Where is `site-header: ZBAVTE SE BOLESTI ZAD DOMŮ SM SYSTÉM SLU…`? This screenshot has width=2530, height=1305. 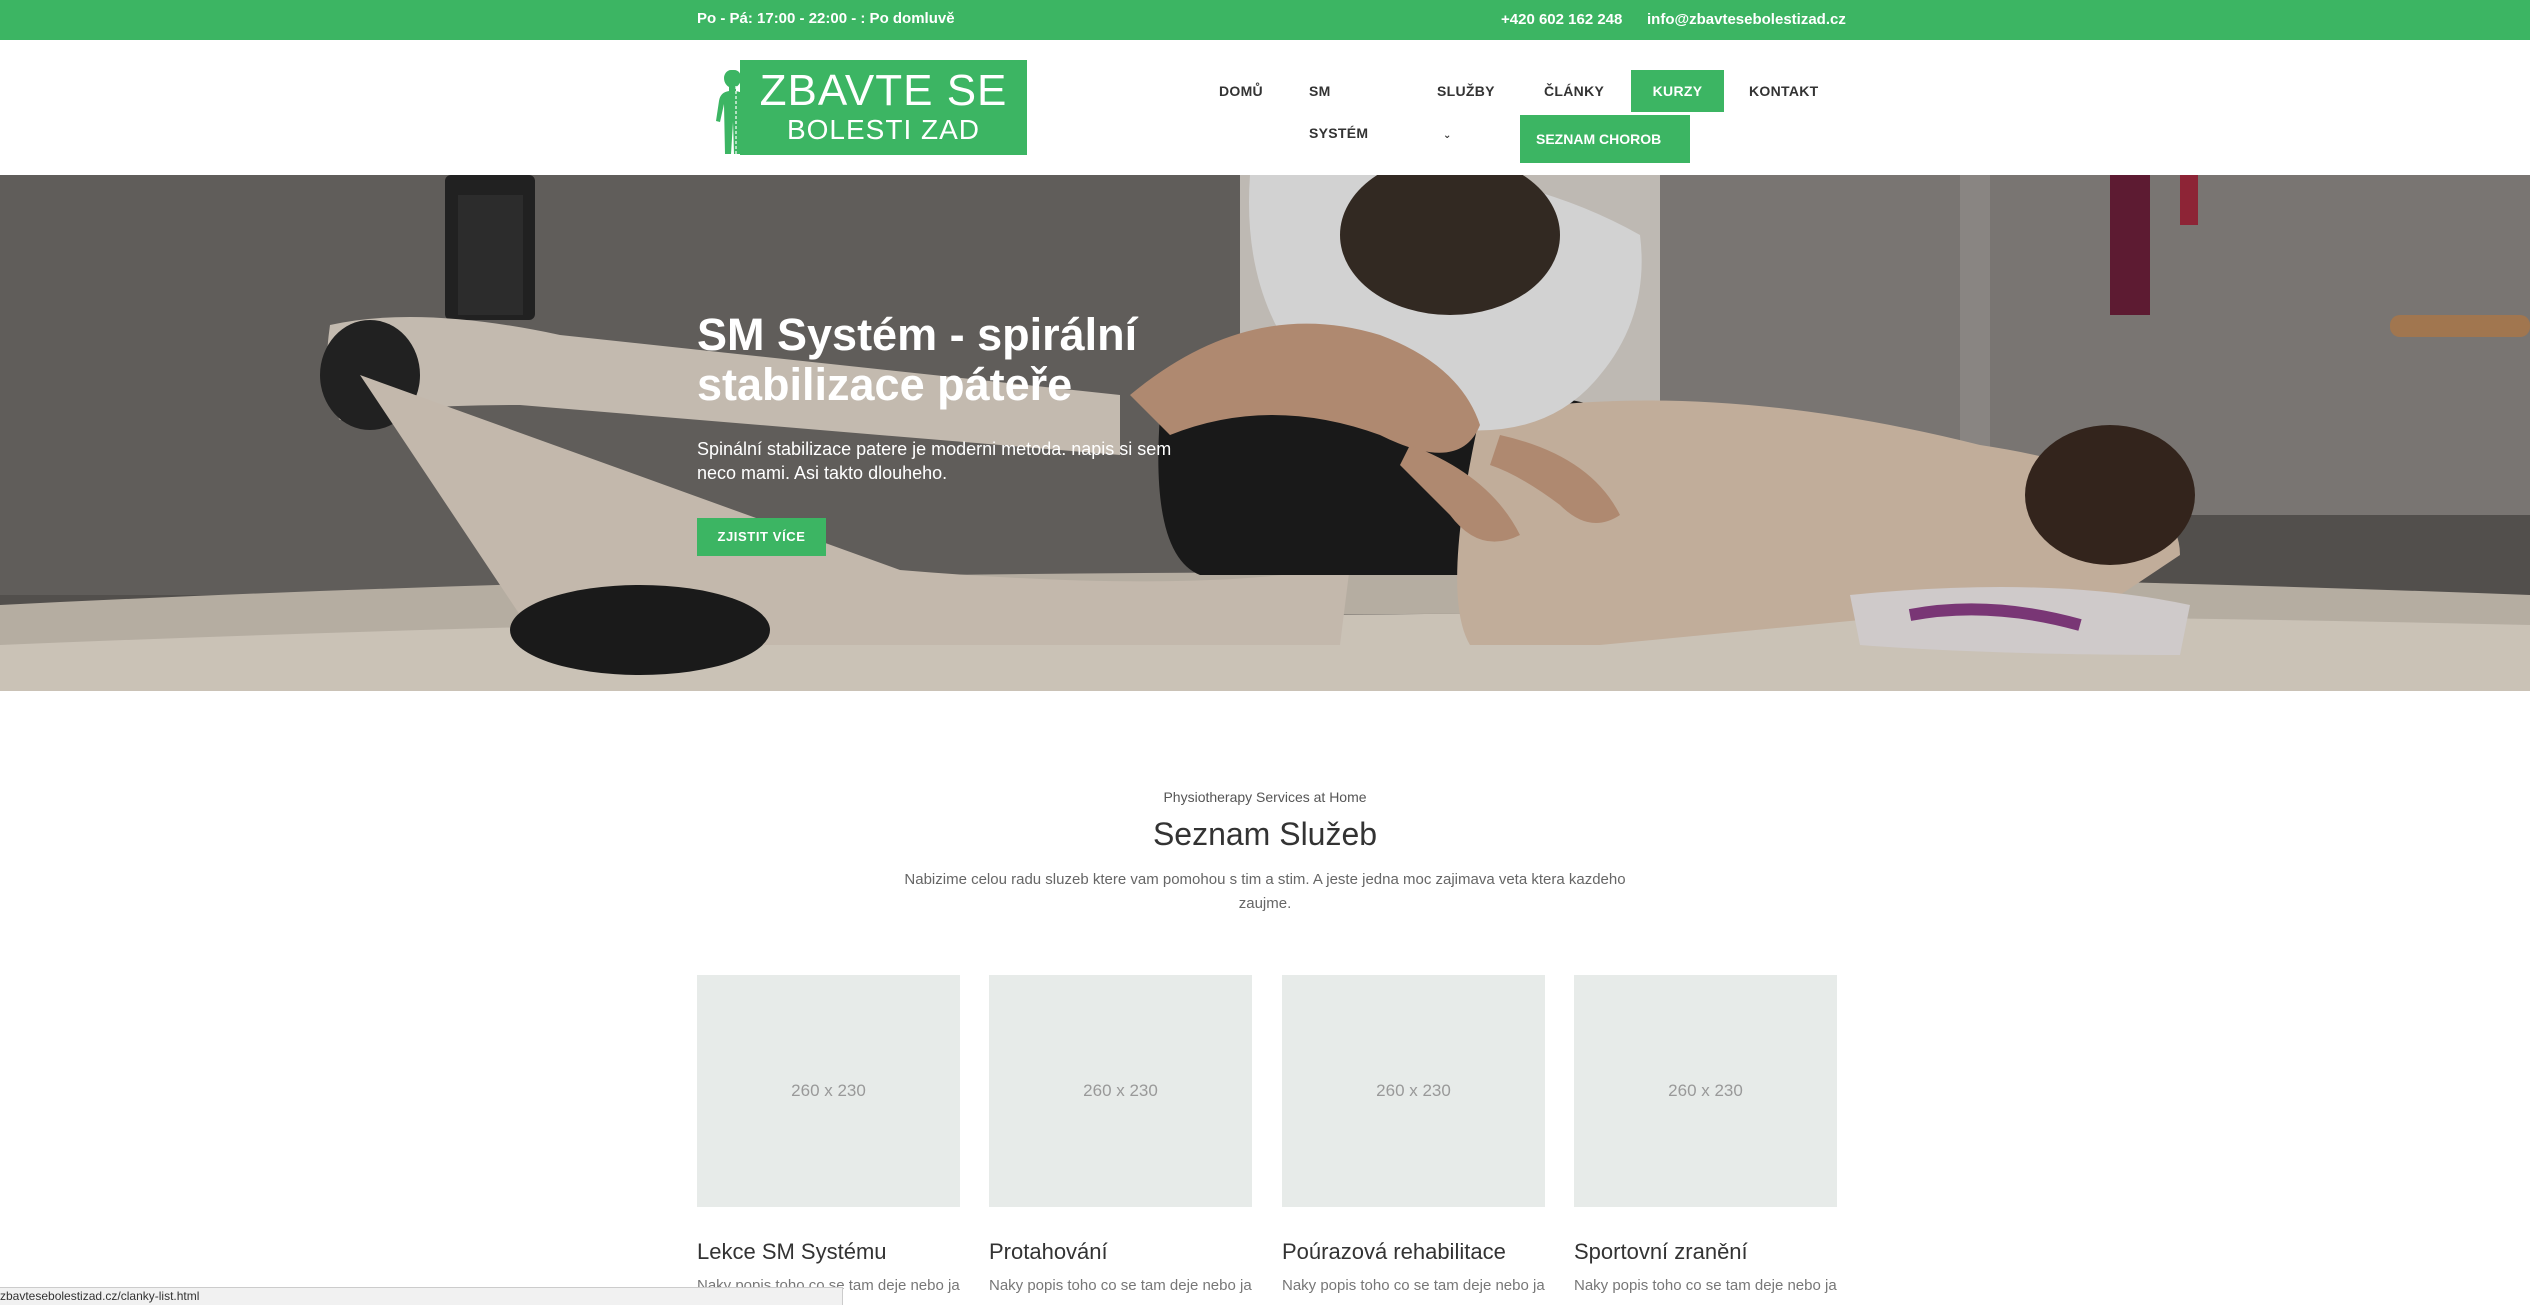
site-header: ZBAVTE SE BOLESTI ZAD DOMŮ SM SYSTÉM SLU… is located at coordinates (1265, 107).